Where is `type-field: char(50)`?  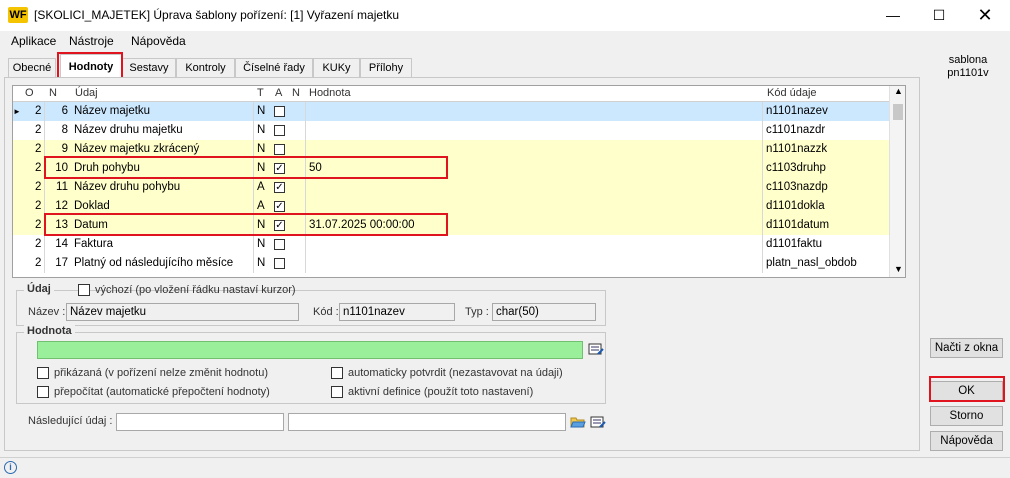
type-field: char(50) is located at coordinates (544, 312).